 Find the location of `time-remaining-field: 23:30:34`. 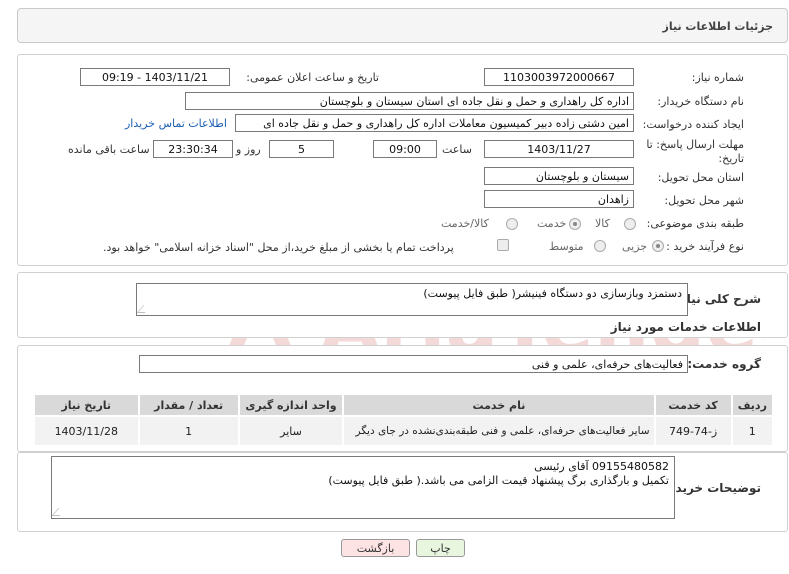

time-remaining-field: 23:30:34 is located at coordinates (193, 149).